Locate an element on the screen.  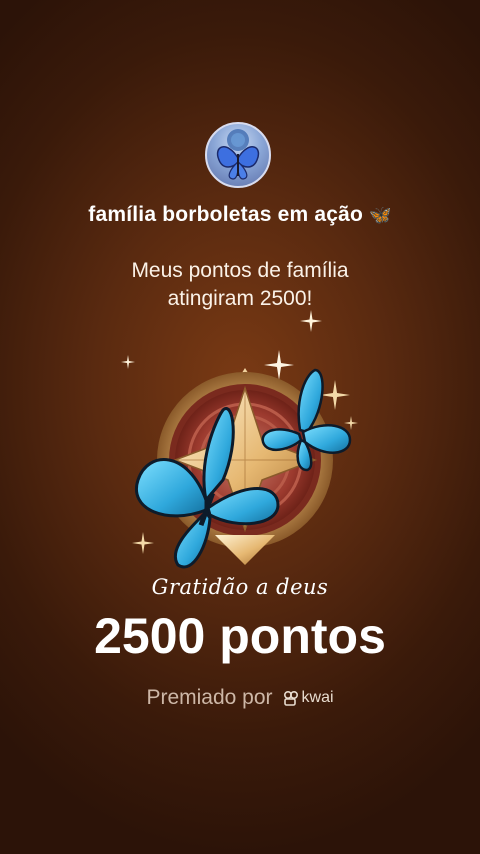
headline-line-1: Meus pontos de família is located at coordinates (240, 270).